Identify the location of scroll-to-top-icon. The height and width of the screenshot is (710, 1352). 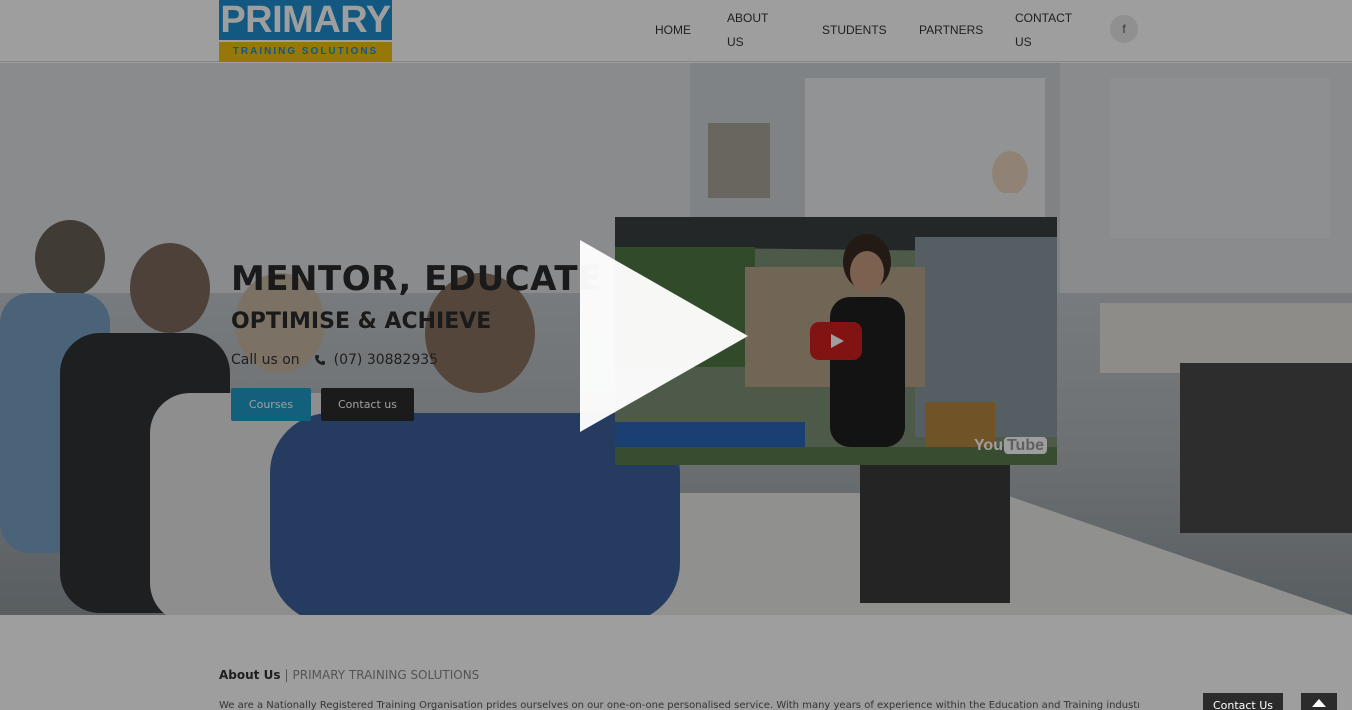
(1319, 701).